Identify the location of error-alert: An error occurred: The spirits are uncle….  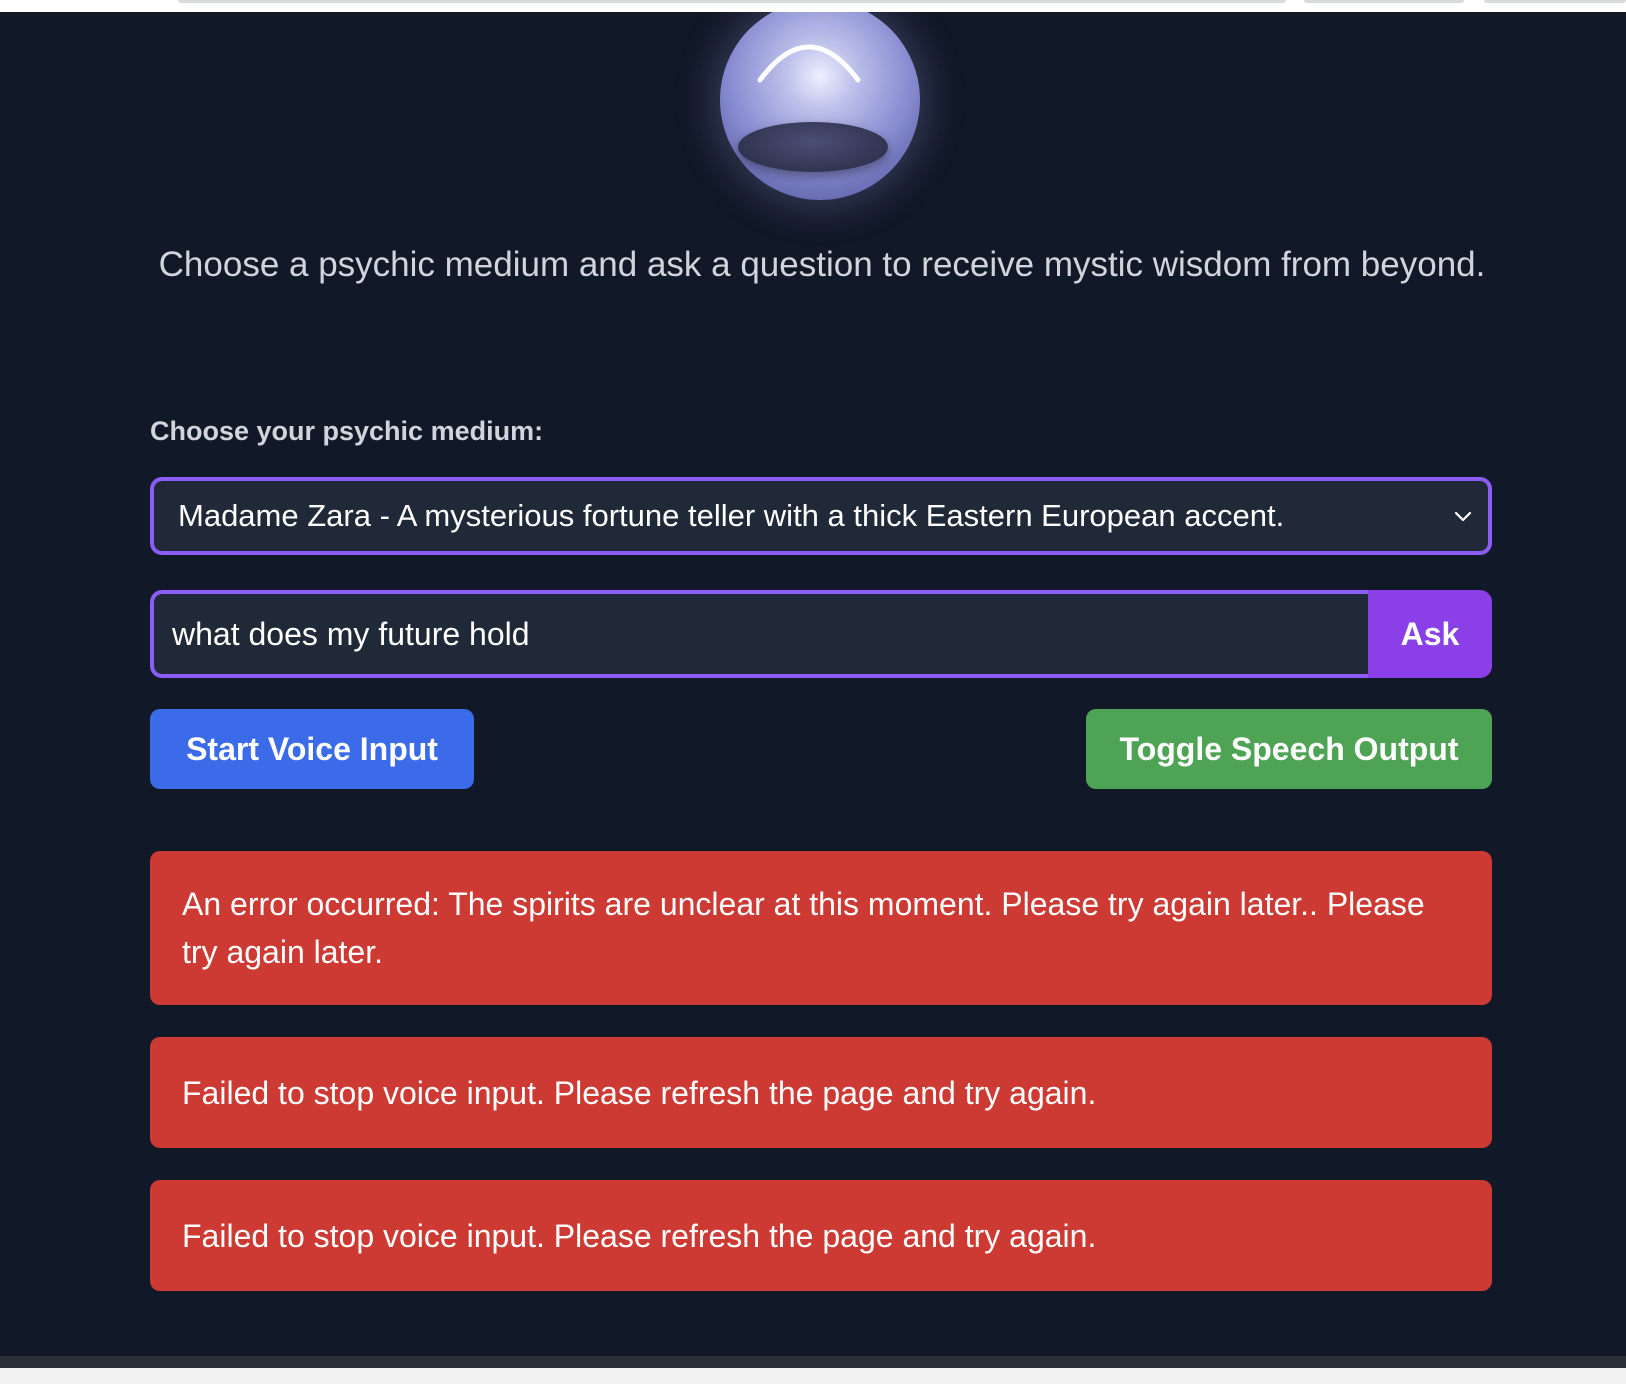
(821, 928).